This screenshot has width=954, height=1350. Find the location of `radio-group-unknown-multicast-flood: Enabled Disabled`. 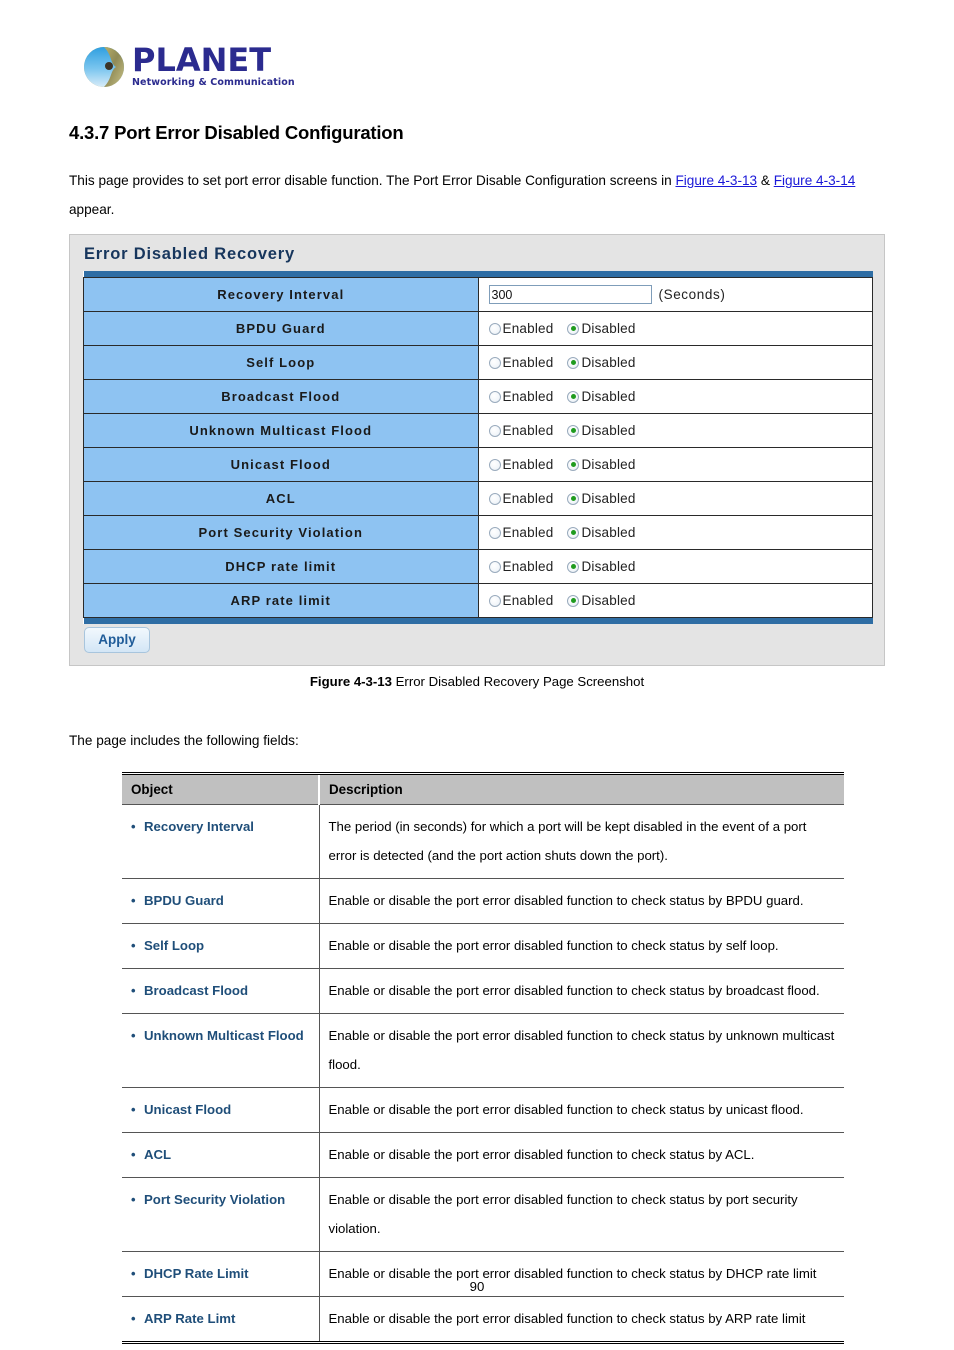

radio-group-unknown-multicast-flood: Enabled Disabled is located at coordinates (680, 430).